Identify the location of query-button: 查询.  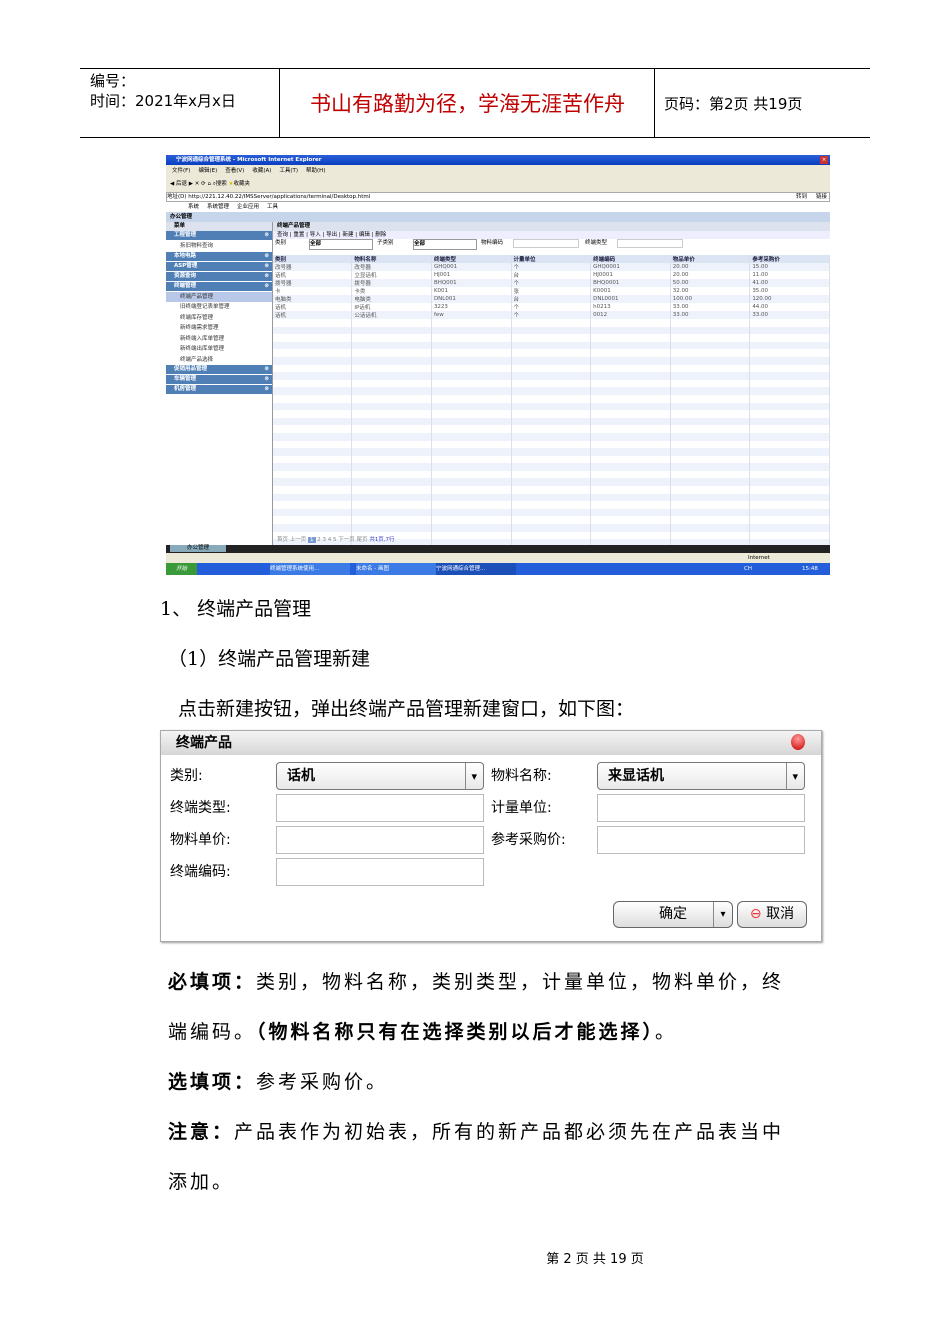
(282, 235).